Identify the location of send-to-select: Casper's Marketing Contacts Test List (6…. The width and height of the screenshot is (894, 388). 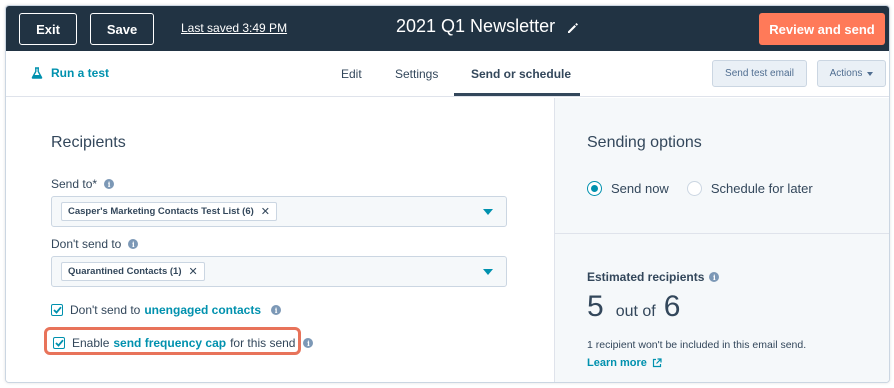
(279, 211).